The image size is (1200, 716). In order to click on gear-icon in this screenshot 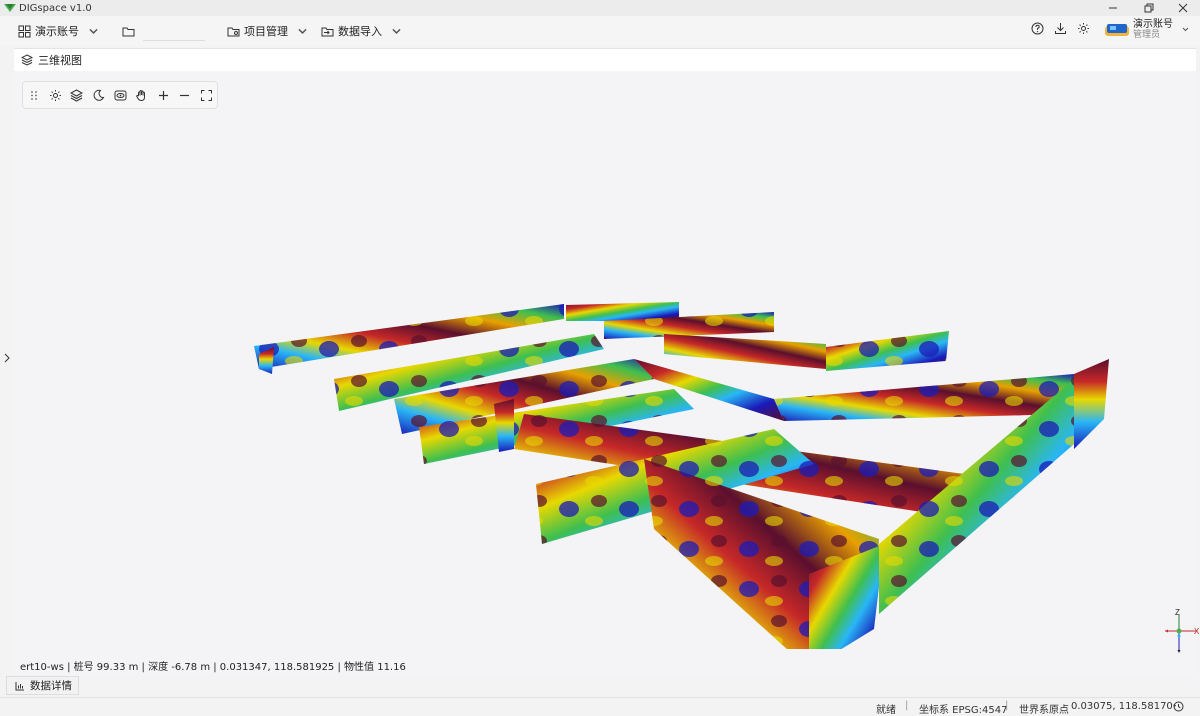, I will do `click(1083, 28)`.